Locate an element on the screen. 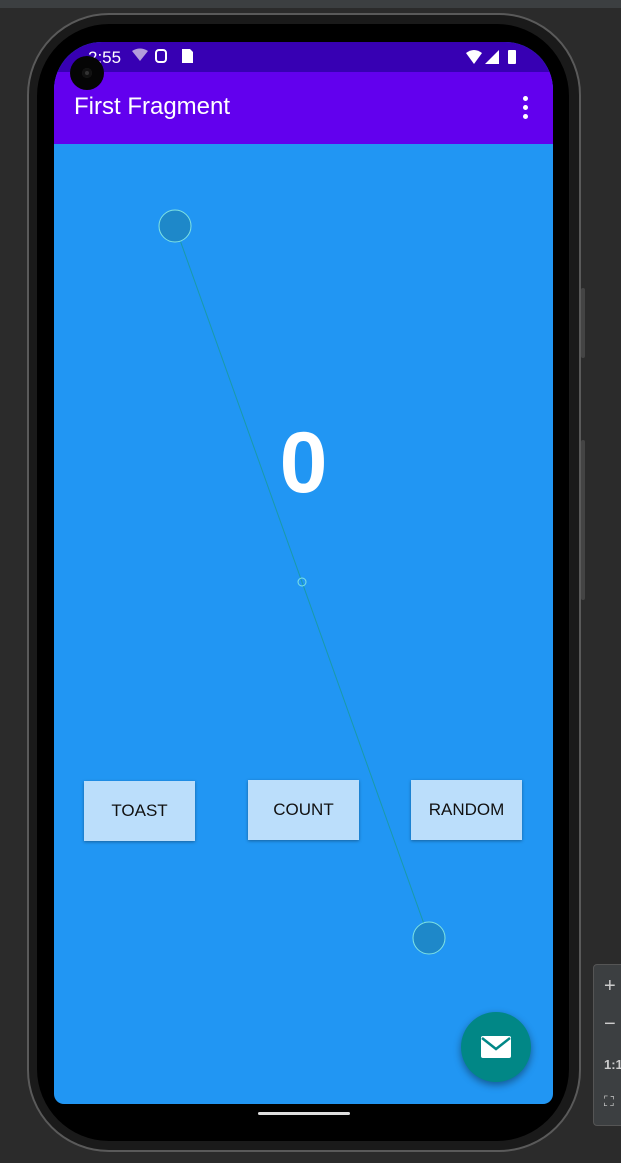  count-button: COUNT is located at coordinates (303, 810).